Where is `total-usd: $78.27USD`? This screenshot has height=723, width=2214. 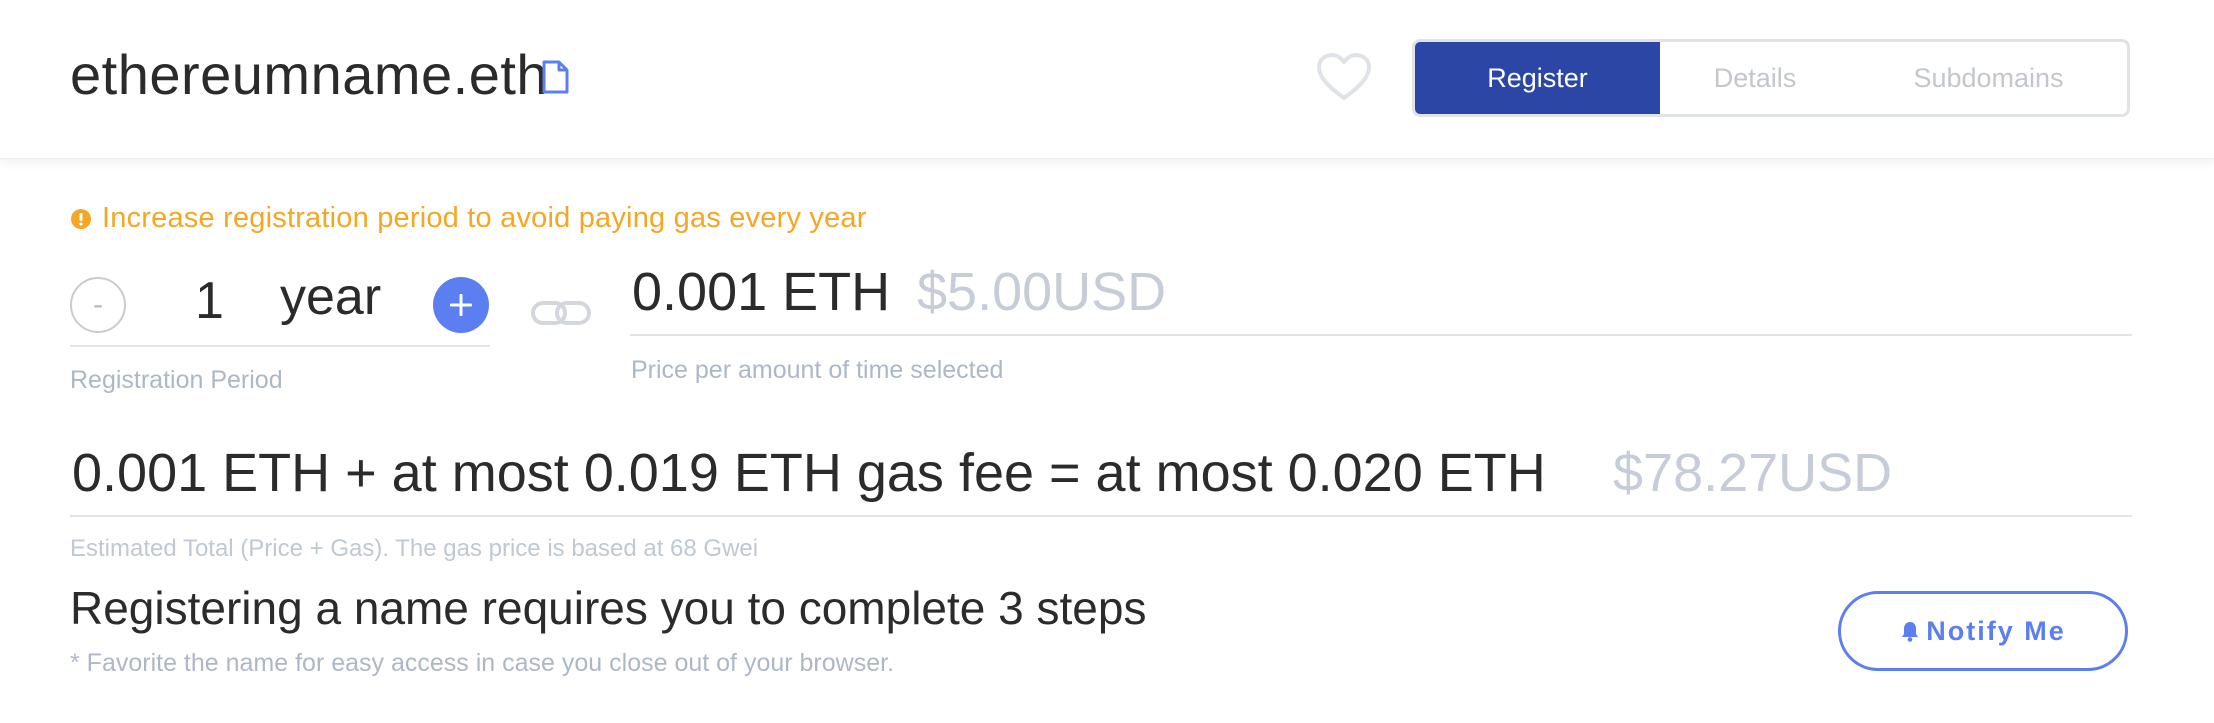
total-usd: $78.27USD is located at coordinates (1753, 473).